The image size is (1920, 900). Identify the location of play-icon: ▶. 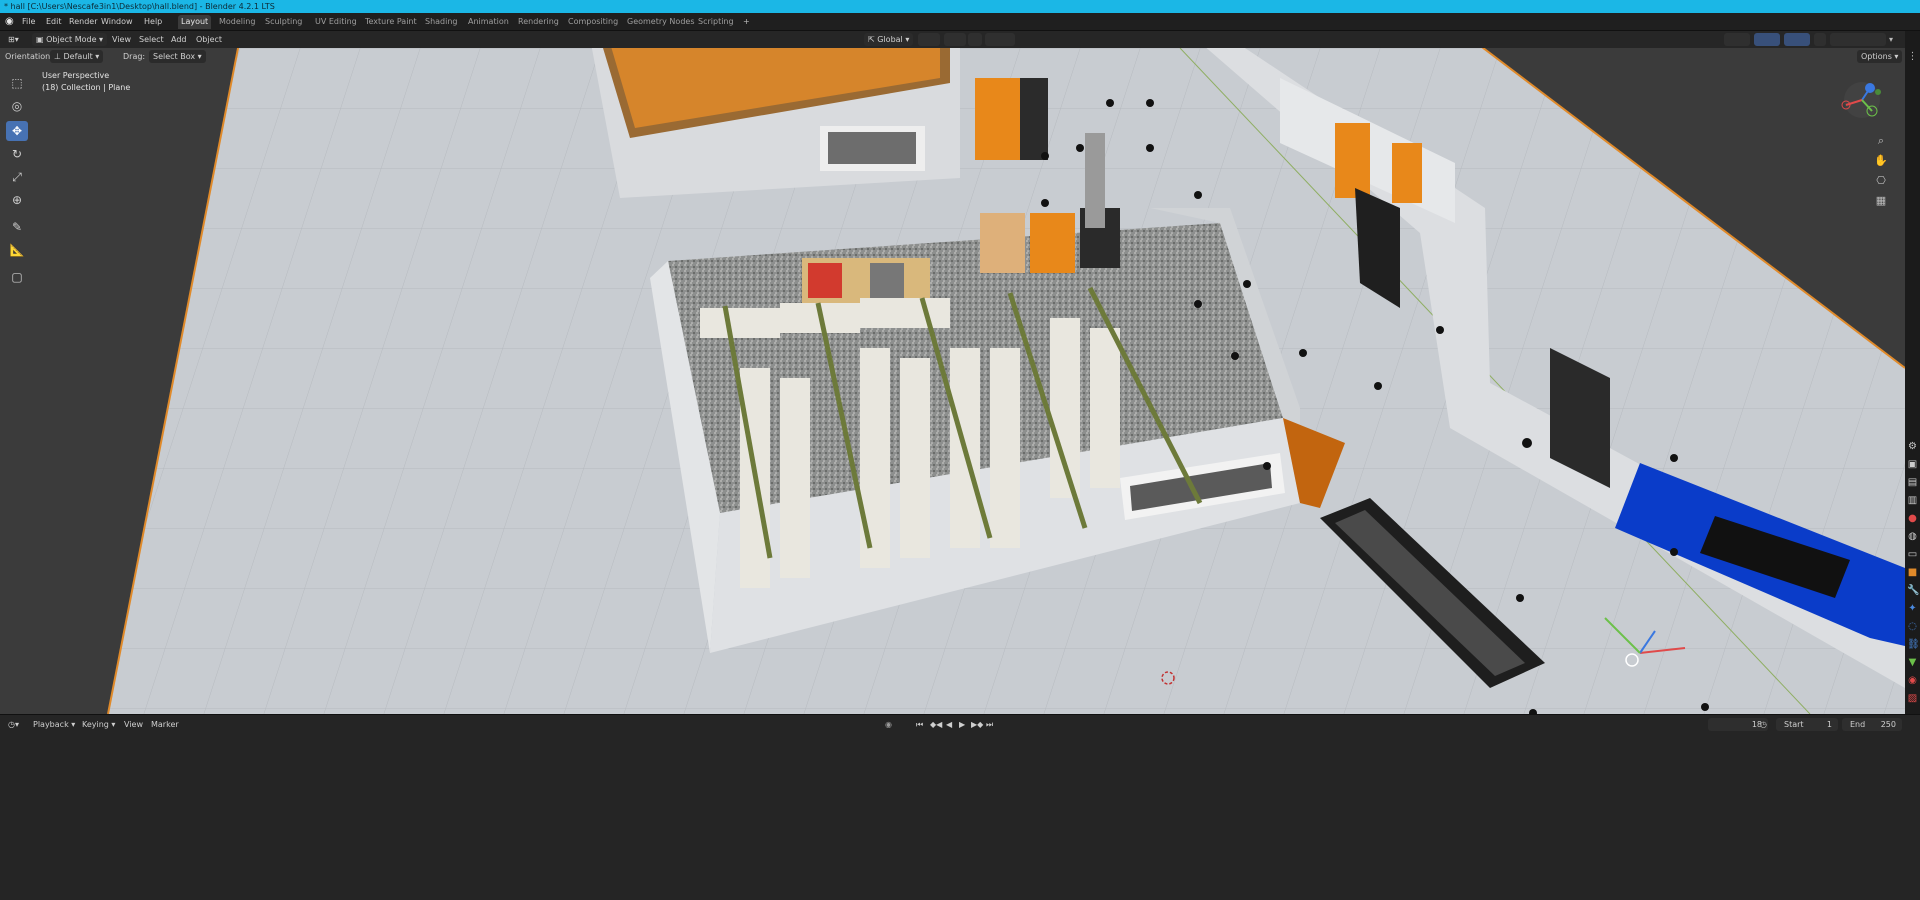
(962, 724).